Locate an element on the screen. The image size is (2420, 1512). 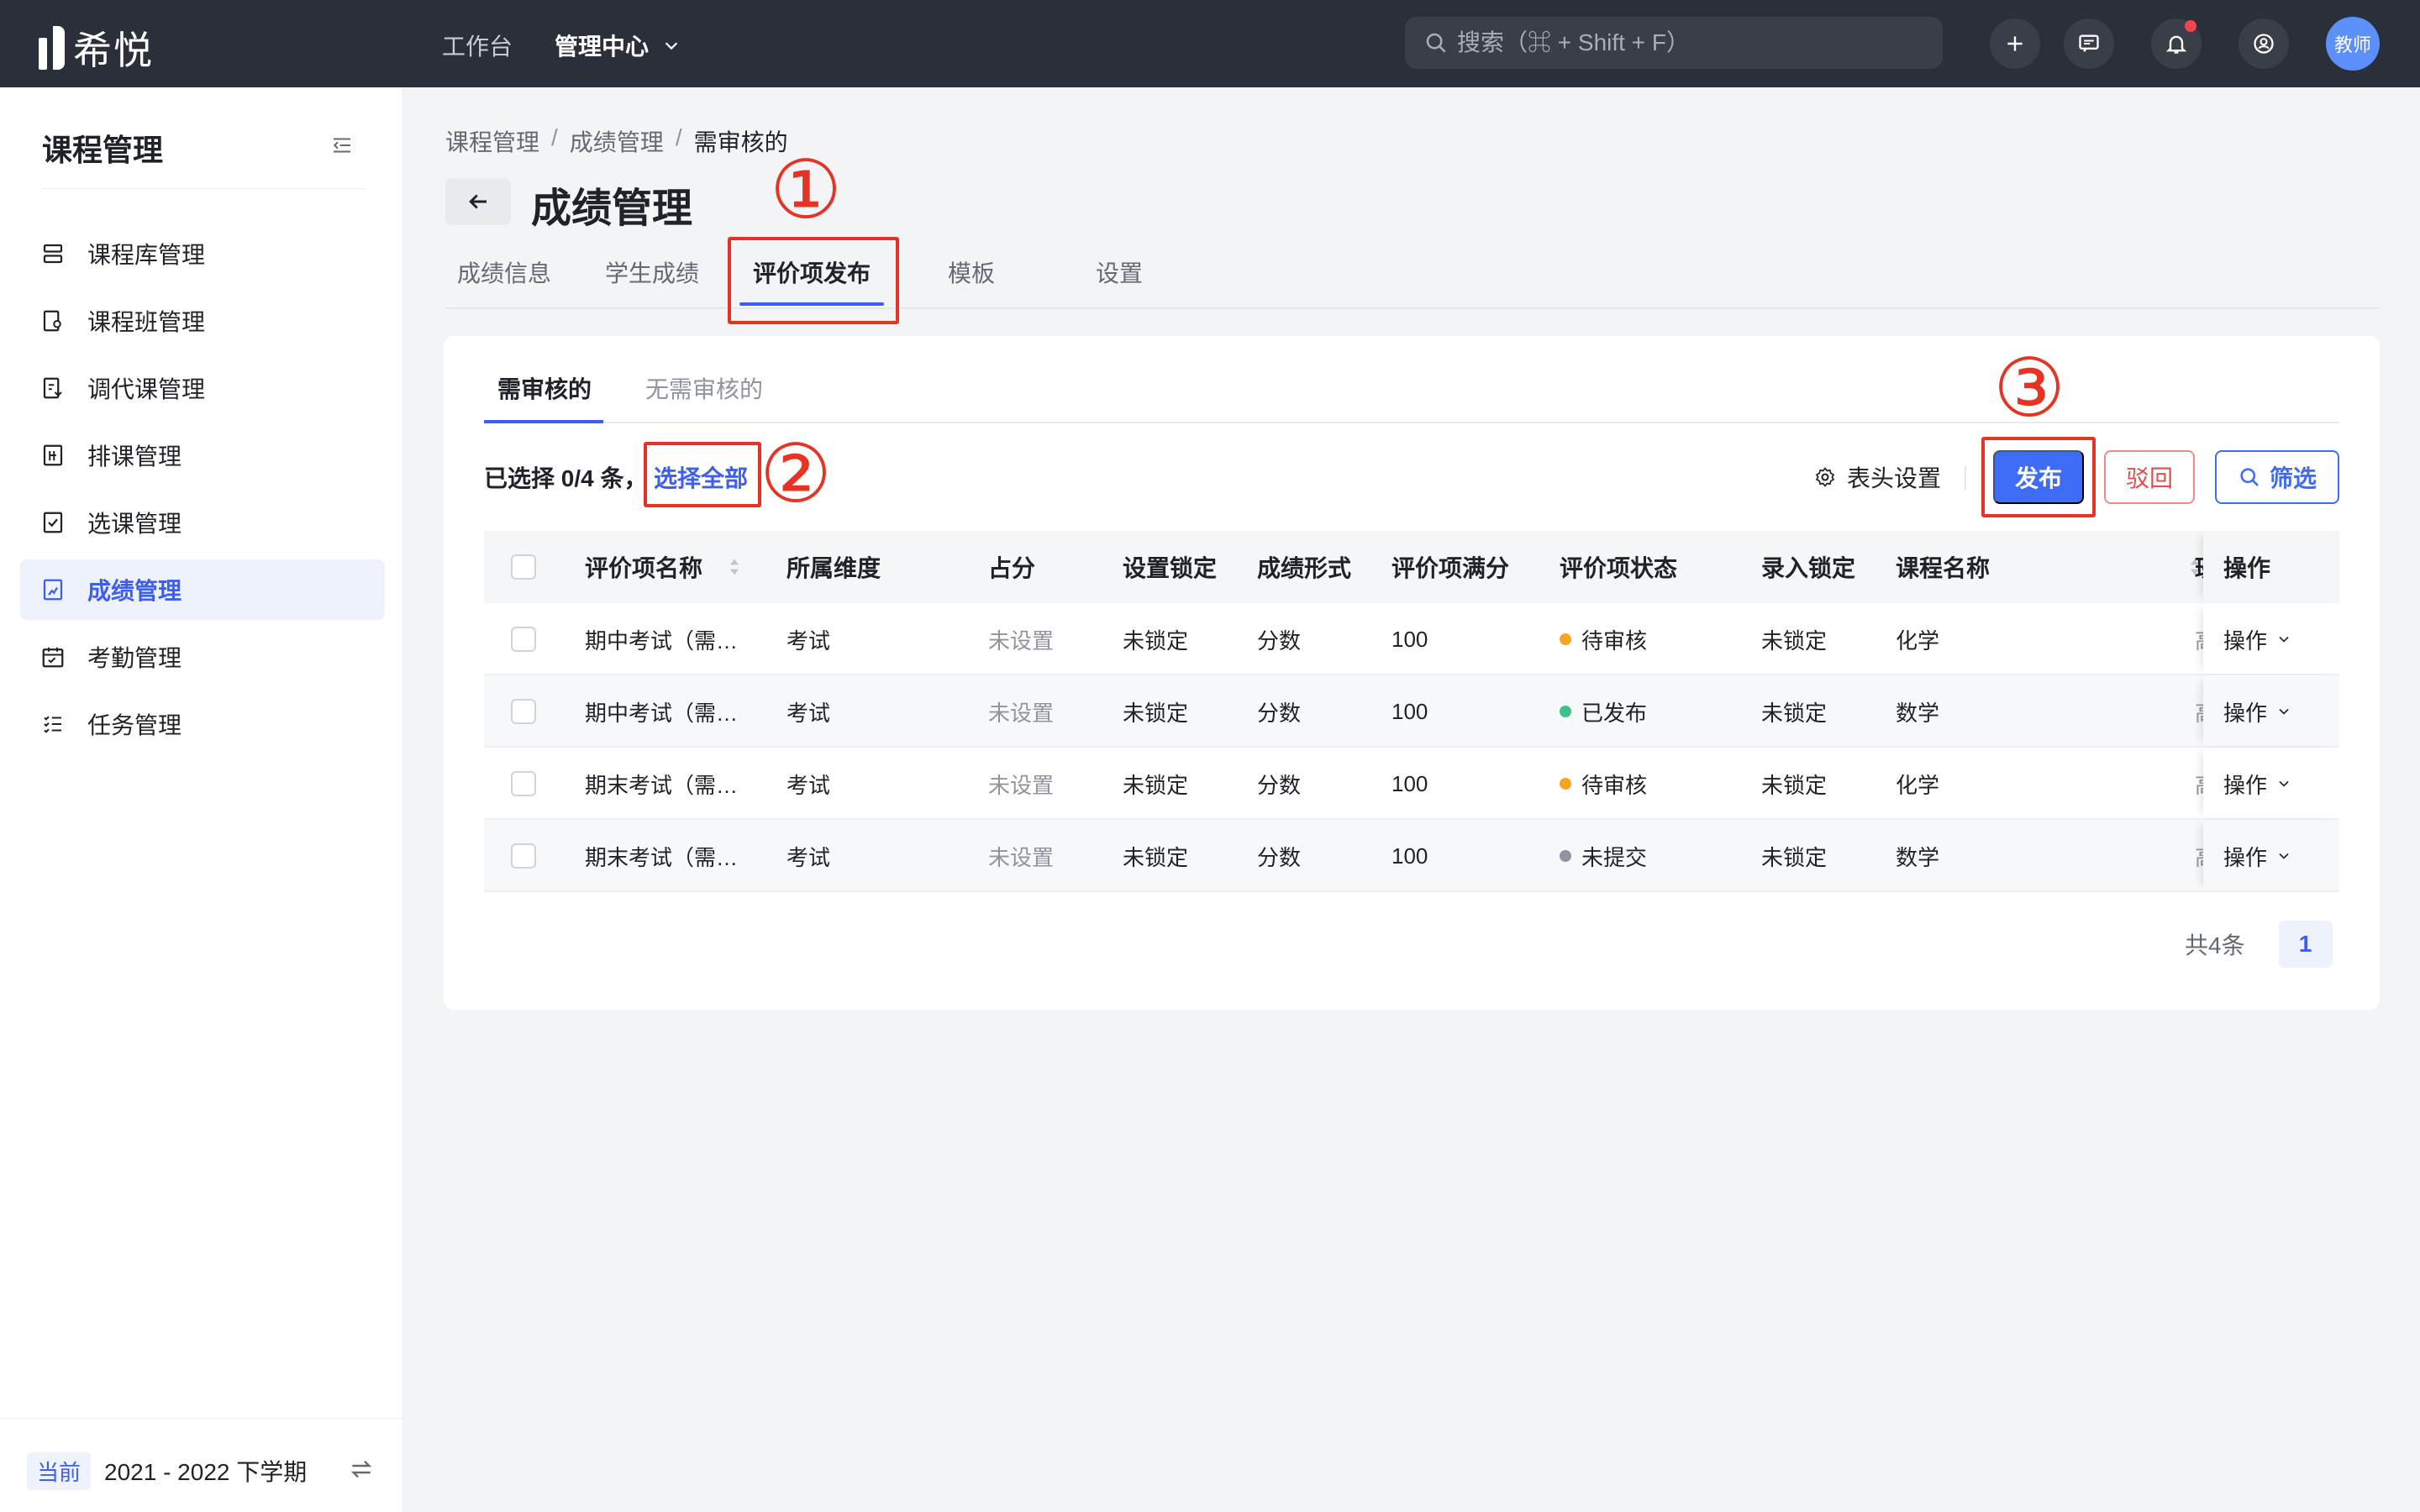
message-icon is located at coordinates (2089, 43).